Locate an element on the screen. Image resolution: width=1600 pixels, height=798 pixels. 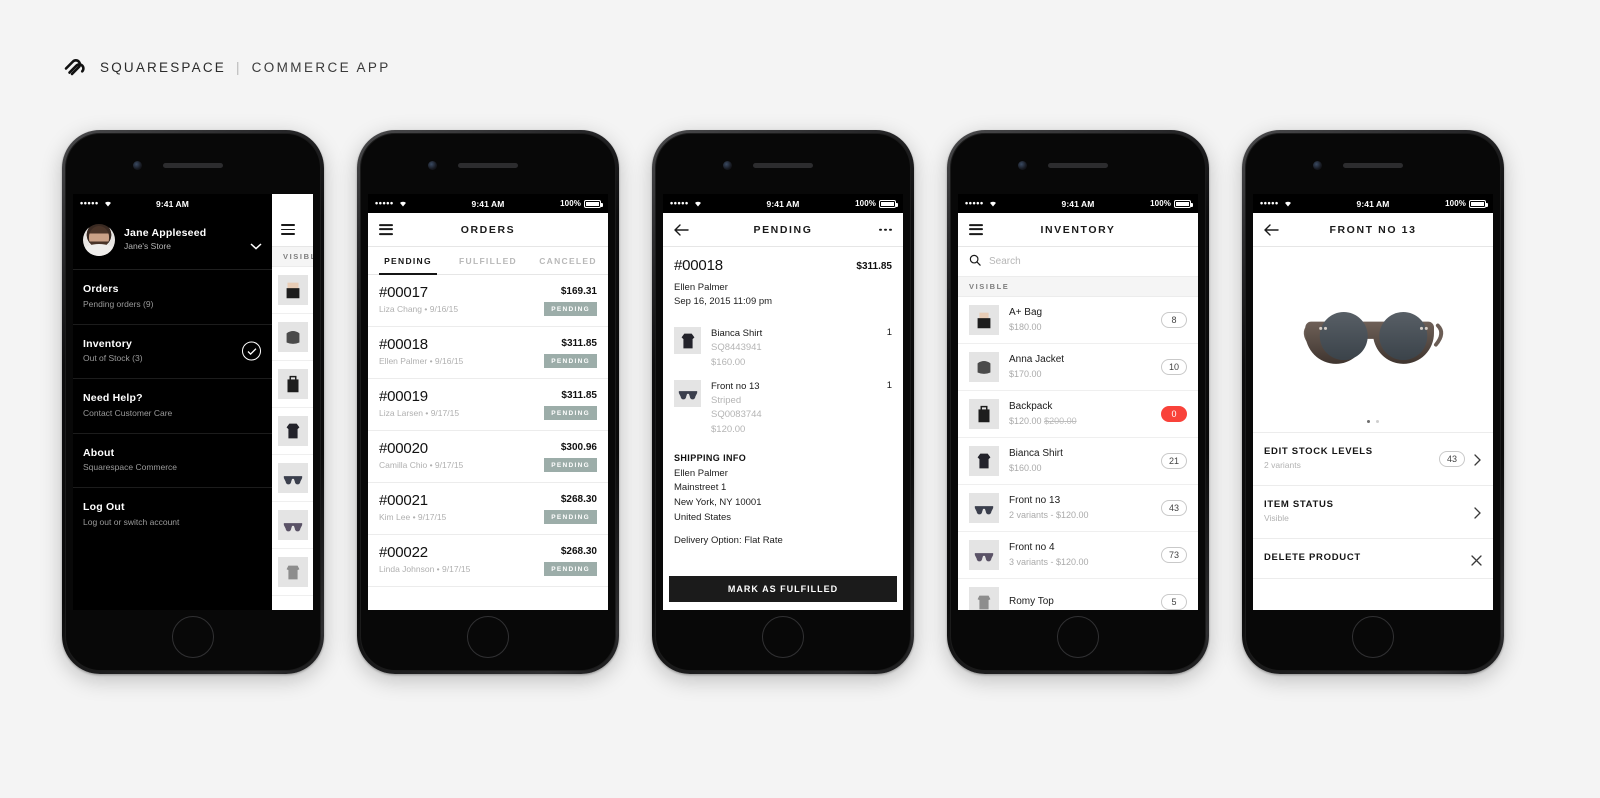
jacket-icon is located at coordinates (293, 337).